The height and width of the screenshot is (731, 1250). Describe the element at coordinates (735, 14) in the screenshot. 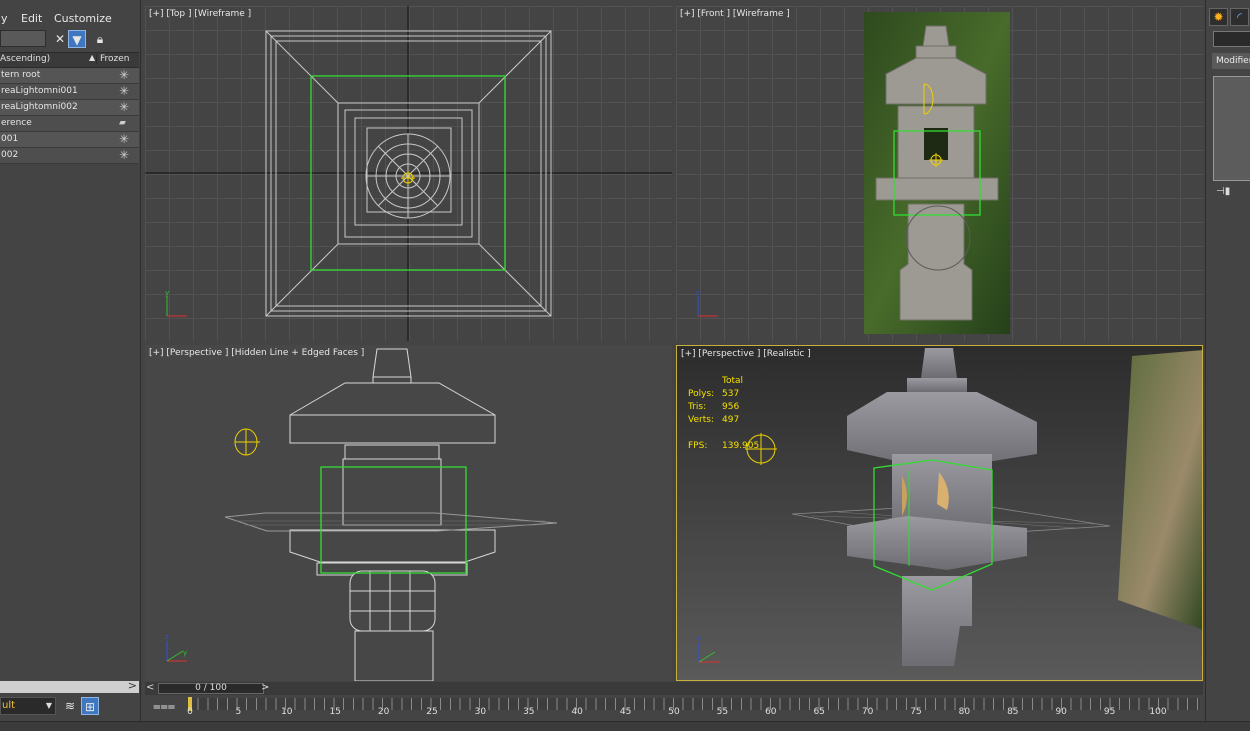

I see `viewport-label: [+] [Front ] [Wireframe ]` at that location.